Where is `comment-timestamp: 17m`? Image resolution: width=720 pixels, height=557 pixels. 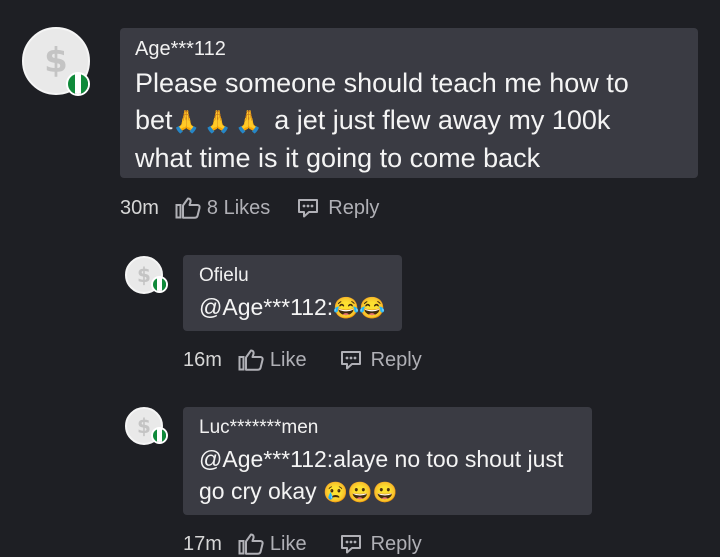 comment-timestamp: 17m is located at coordinates (202, 543).